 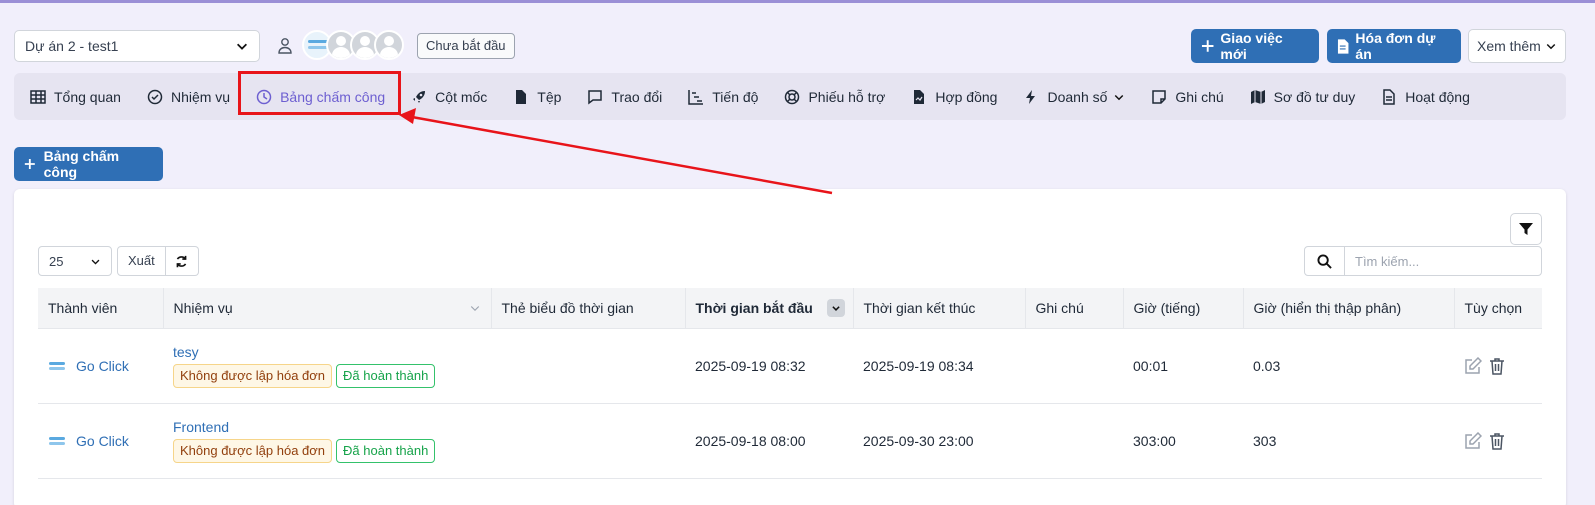 What do you see at coordinates (939, 308) in the screenshot?
I see `col-end-time: Thời gian kết thúc` at bounding box center [939, 308].